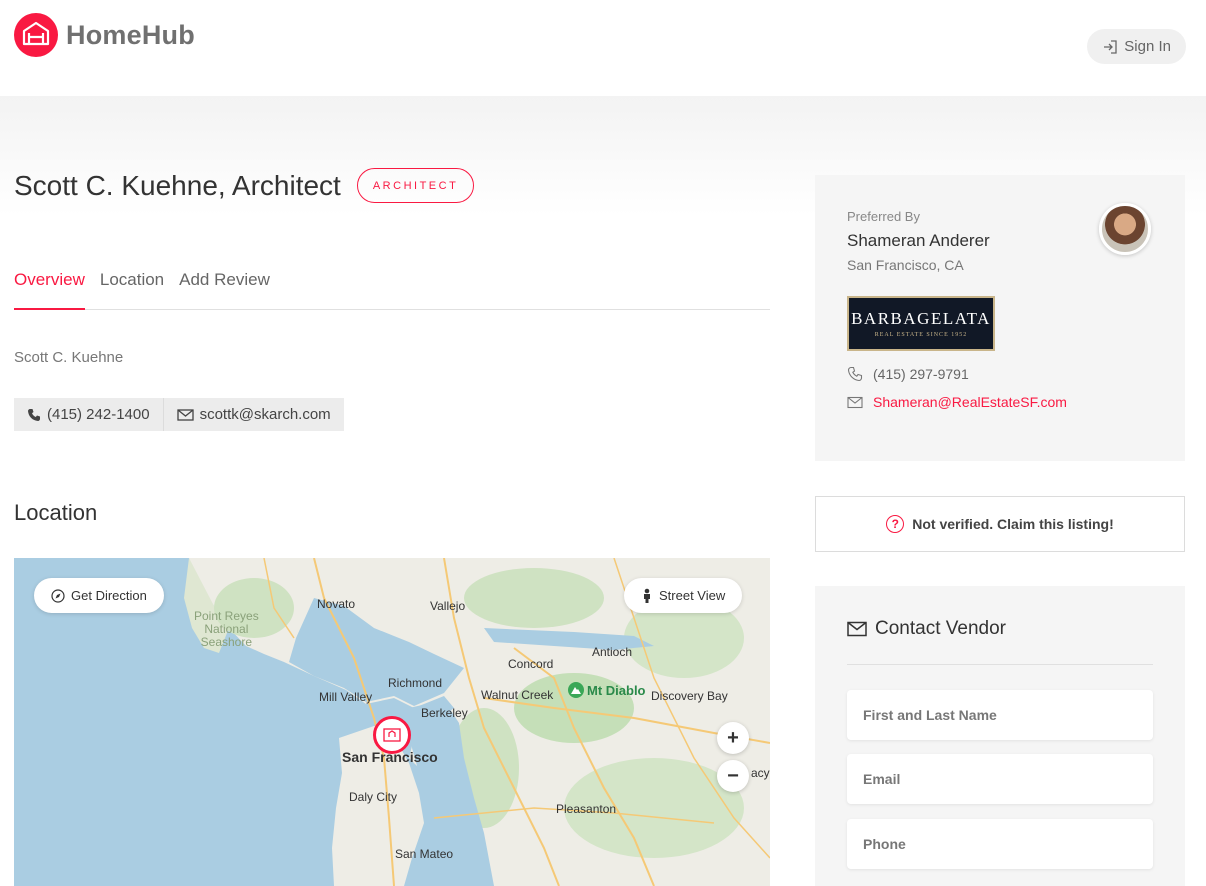 The image size is (1206, 886). Describe the element at coordinates (36, 35) in the screenshot. I see `house-logo-icon` at that location.